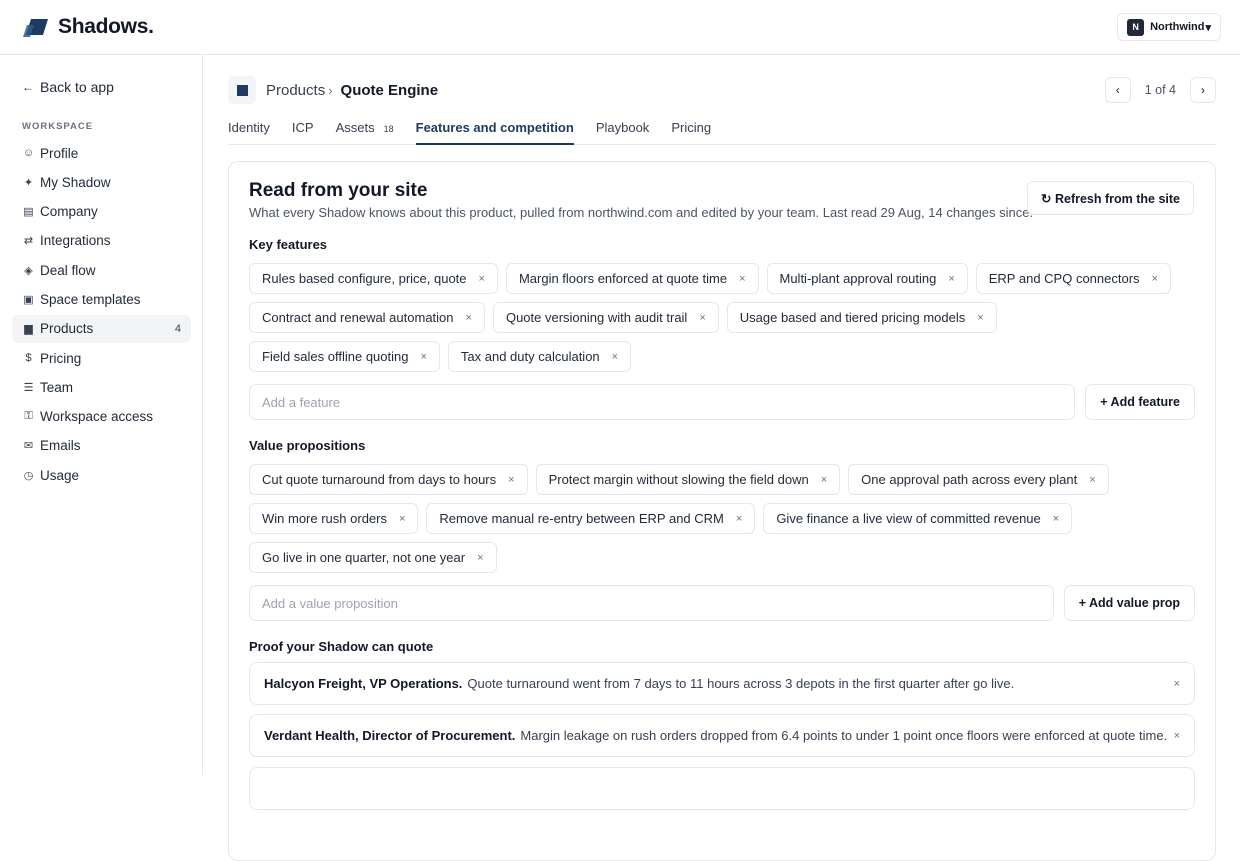  Describe the element at coordinates (662, 402) in the screenshot. I see `add-feature-input` at that location.